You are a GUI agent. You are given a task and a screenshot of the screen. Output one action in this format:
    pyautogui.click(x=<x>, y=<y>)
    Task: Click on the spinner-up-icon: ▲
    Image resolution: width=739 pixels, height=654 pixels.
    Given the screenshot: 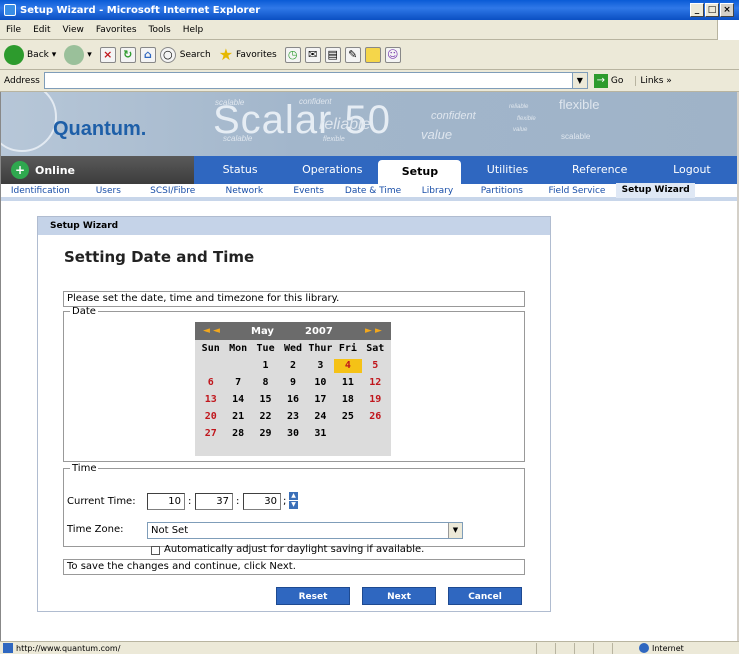 What is the action you would take?
    pyautogui.click(x=293, y=496)
    